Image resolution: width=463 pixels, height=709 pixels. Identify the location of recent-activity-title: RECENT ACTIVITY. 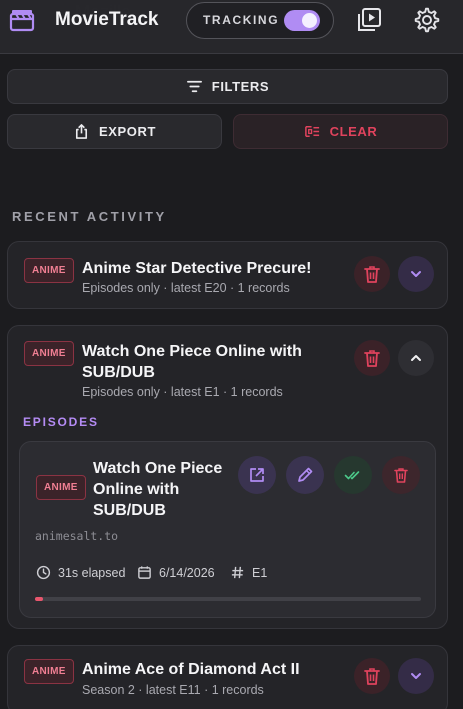
(89, 216).